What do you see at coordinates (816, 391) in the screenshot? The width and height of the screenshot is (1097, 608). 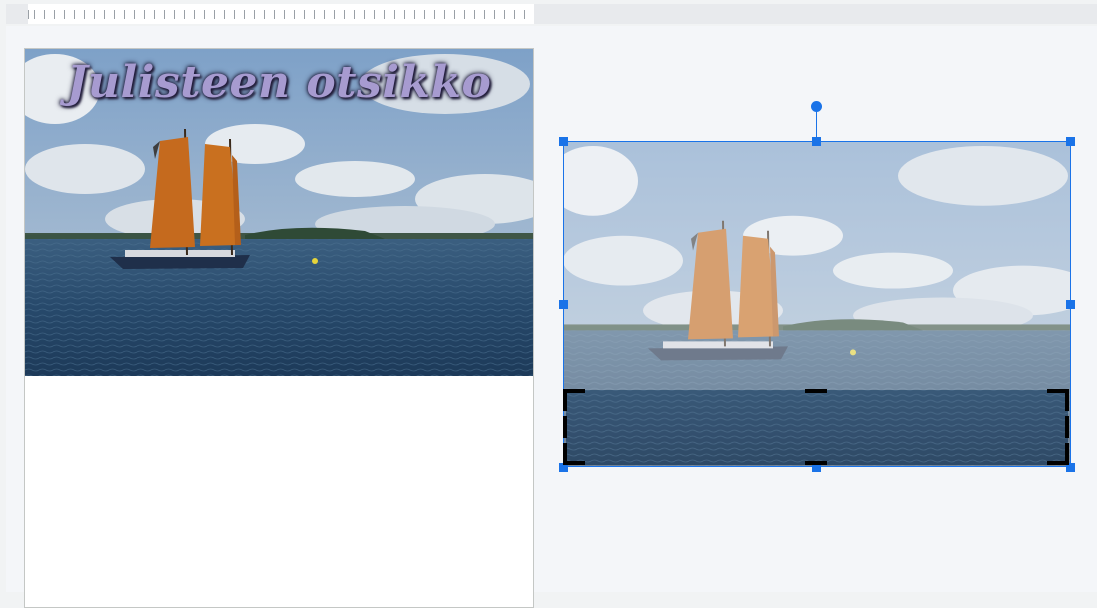 I see `crop-handle-top` at bounding box center [816, 391].